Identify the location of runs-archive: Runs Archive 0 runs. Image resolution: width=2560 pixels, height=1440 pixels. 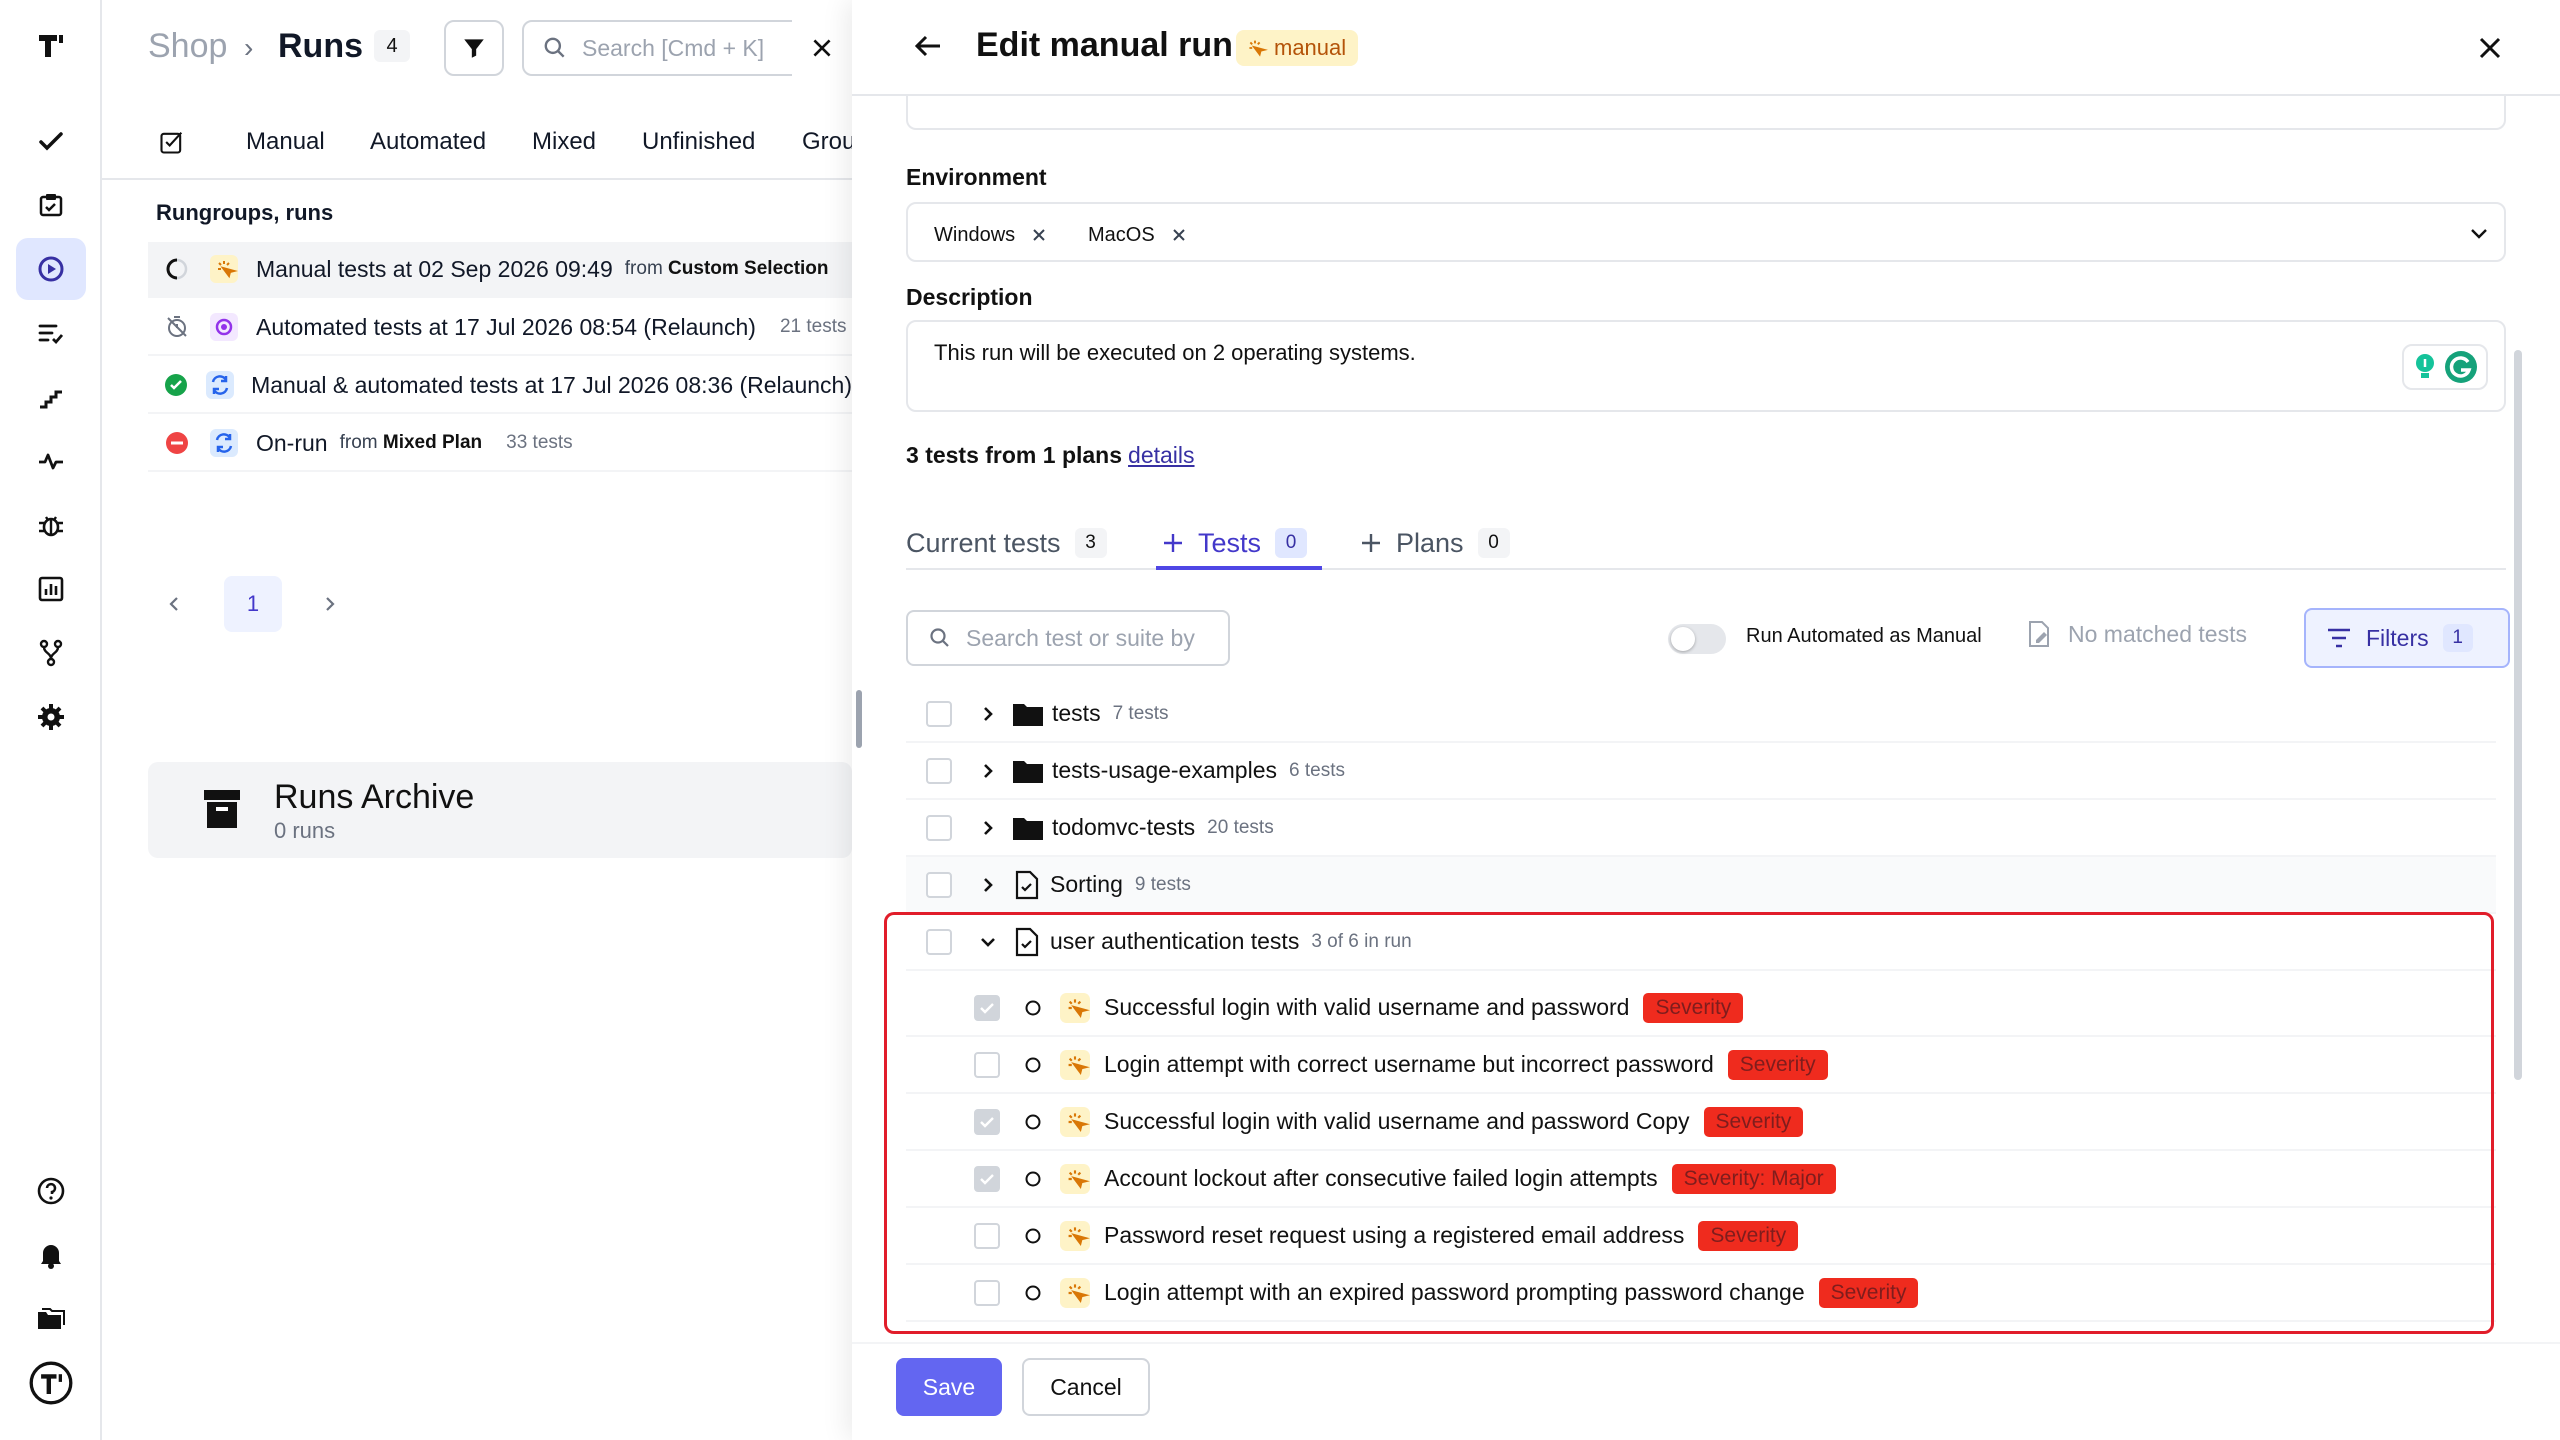
(500, 810).